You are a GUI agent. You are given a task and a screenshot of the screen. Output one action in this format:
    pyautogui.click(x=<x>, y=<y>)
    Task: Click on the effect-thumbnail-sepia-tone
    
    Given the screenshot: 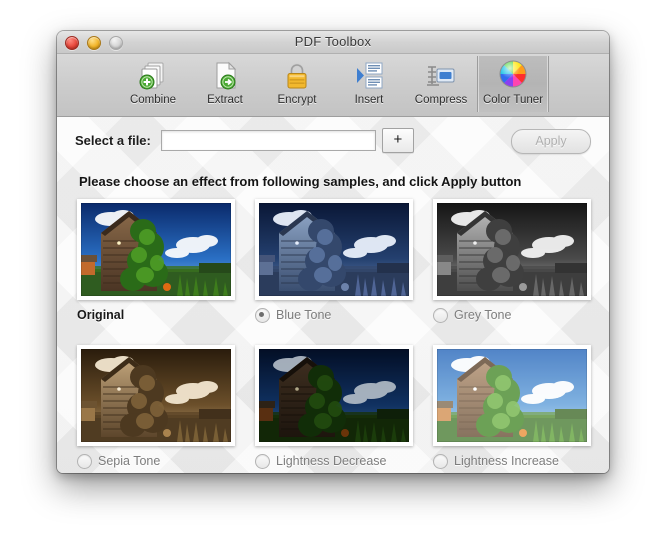 What is the action you would take?
    pyautogui.click(x=156, y=395)
    